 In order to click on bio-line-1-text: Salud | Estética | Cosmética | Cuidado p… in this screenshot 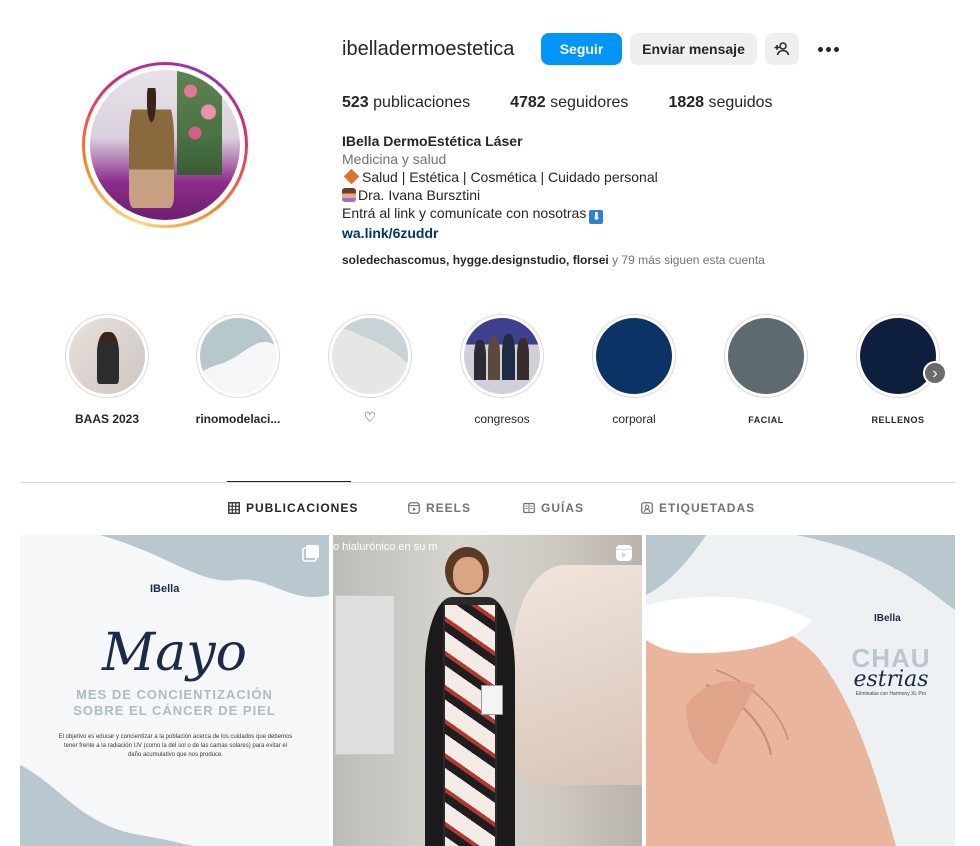, I will do `click(510, 177)`.